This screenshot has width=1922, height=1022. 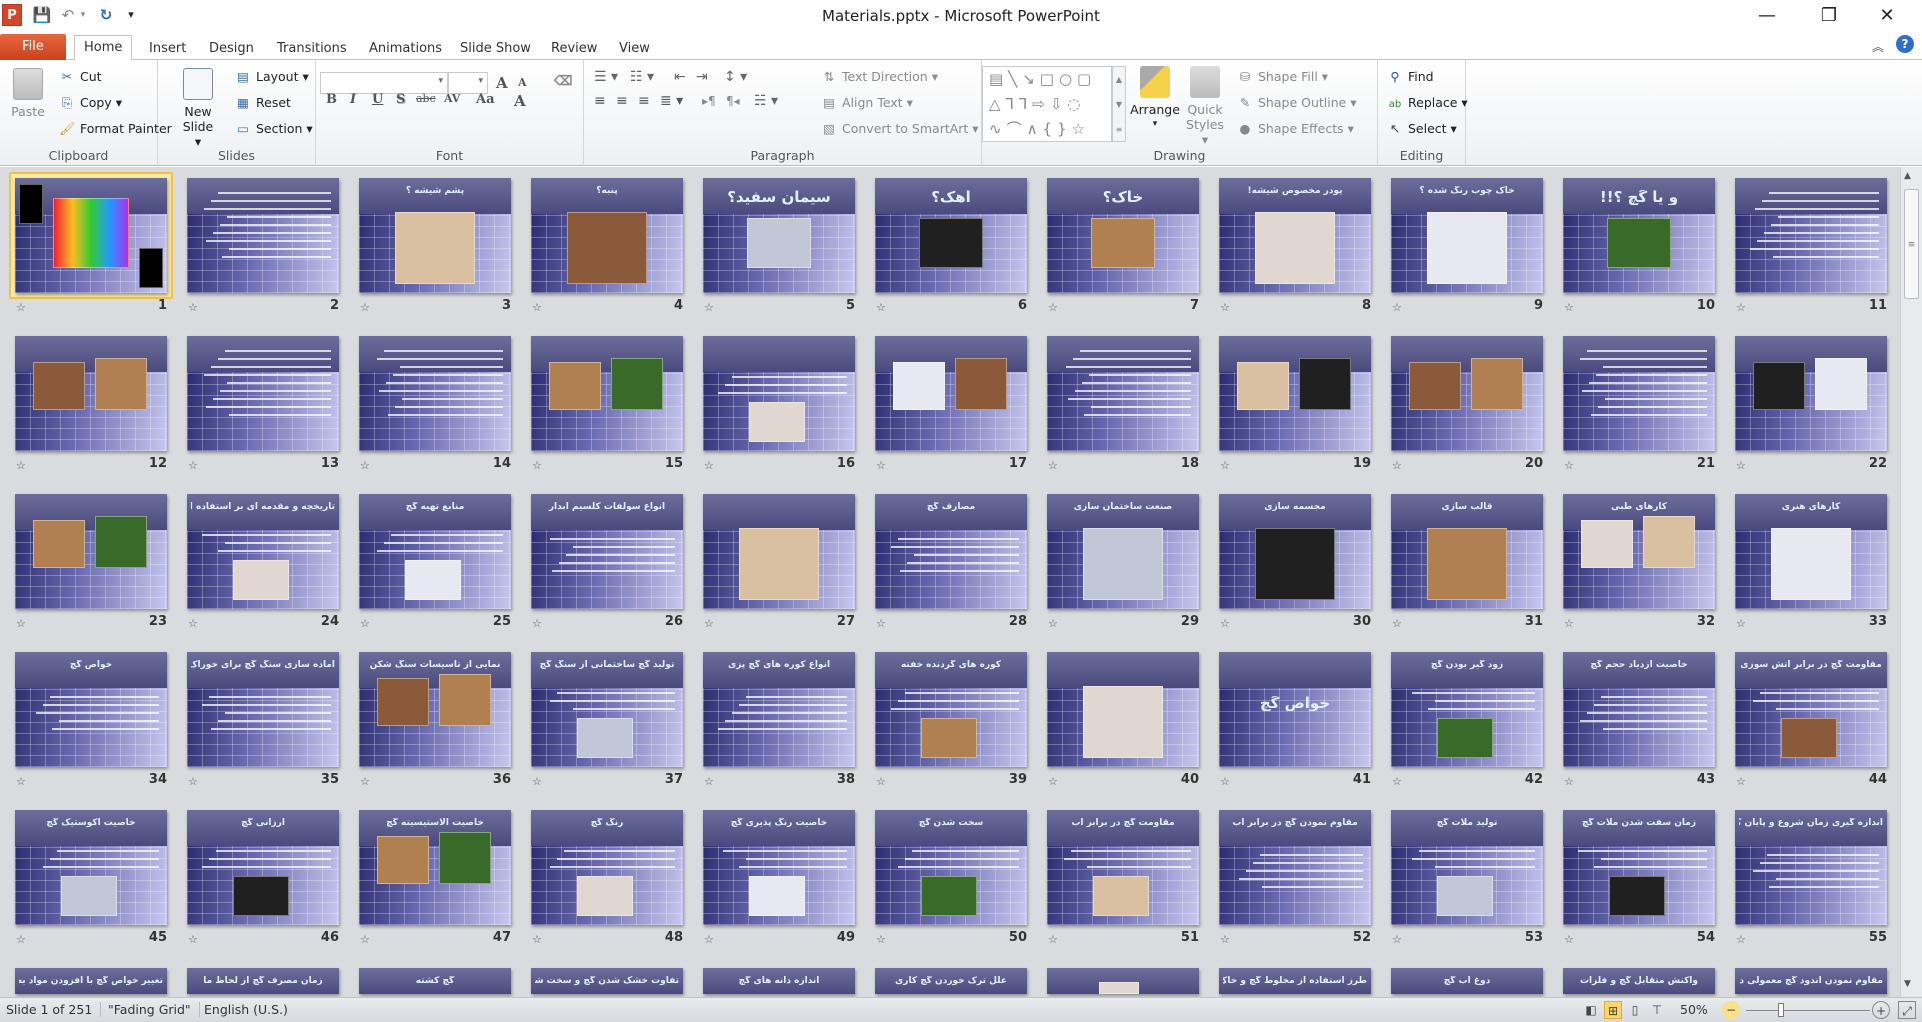 I want to click on reading-view-button: ▯, so click(x=1635, y=1010).